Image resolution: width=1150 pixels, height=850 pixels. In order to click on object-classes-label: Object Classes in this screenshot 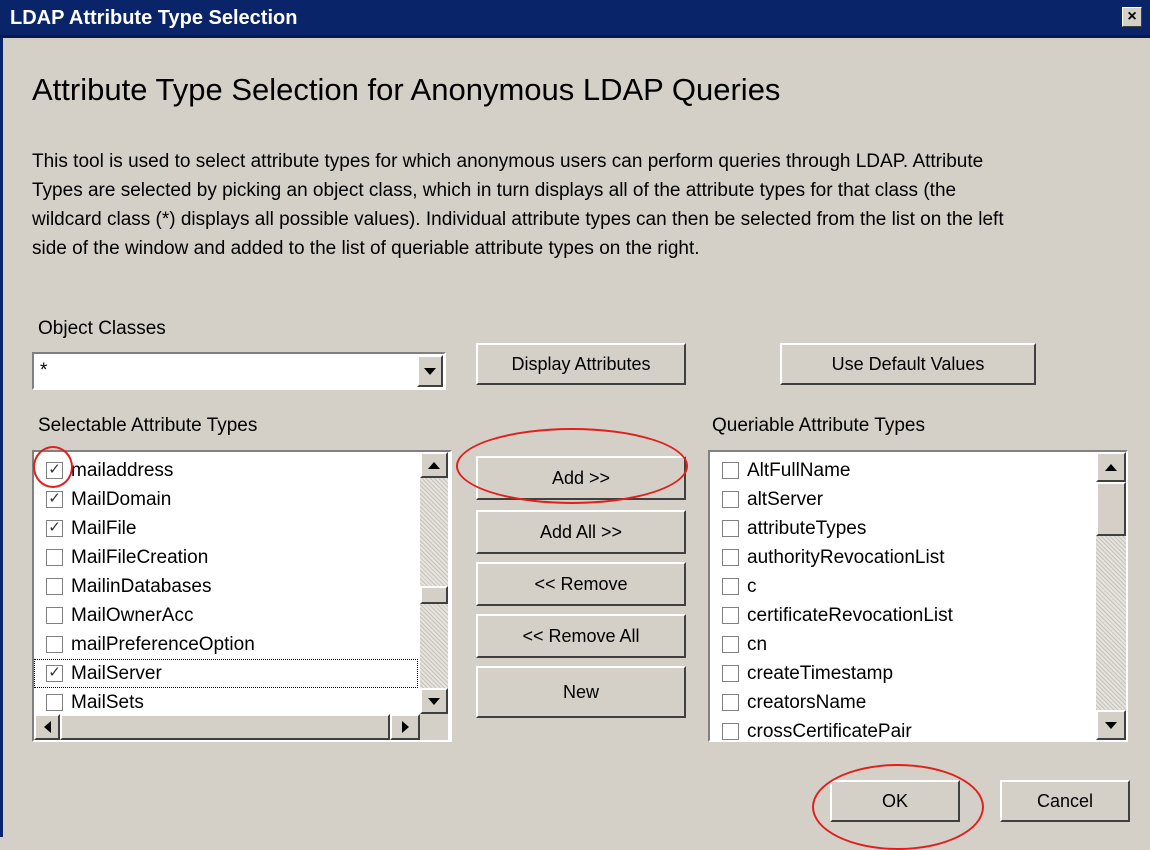, I will do `click(102, 328)`.